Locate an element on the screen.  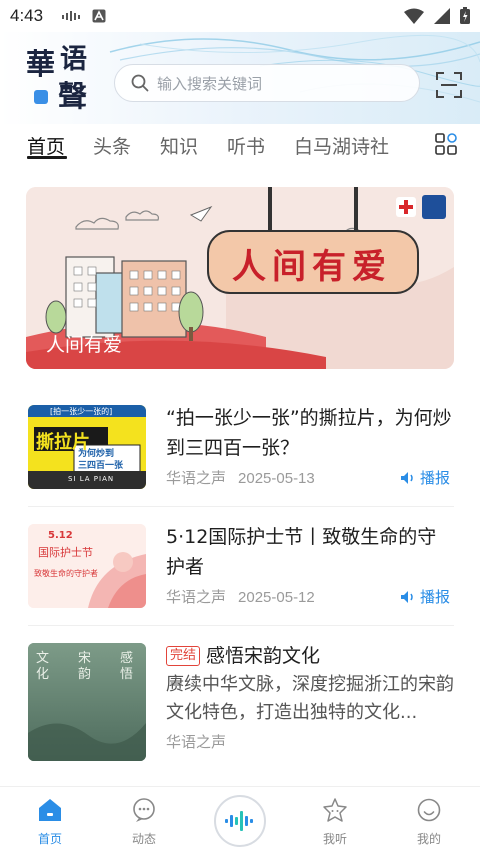
album-title-row: 完结 感悟宋韵文化 is located at coordinates (310, 656).